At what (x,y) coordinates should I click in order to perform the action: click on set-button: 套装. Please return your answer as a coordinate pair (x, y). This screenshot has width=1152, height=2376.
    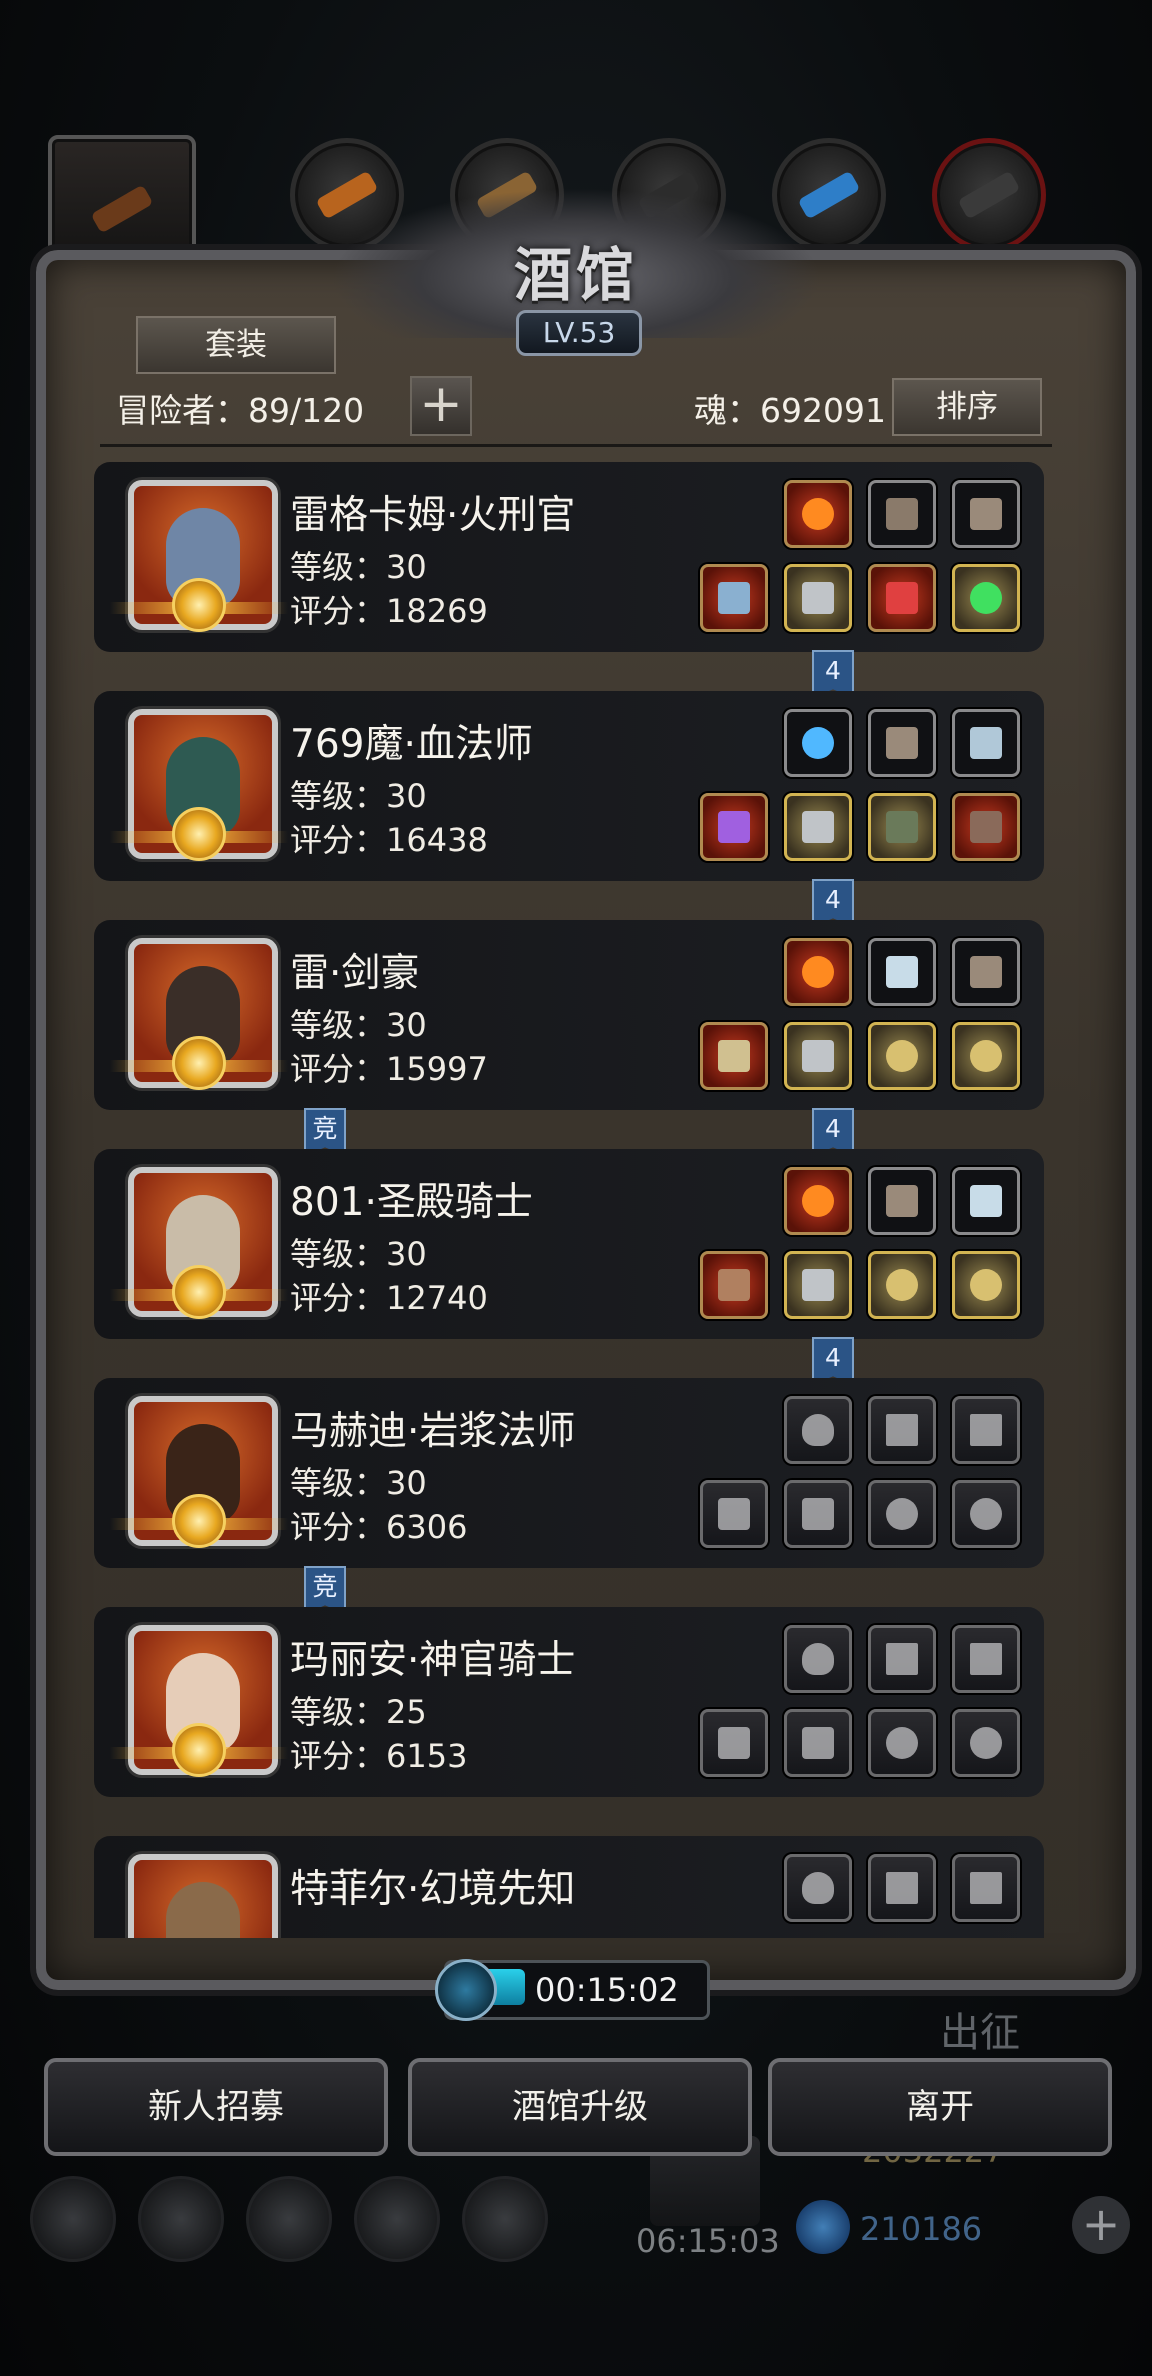
    Looking at the image, I should click on (236, 345).